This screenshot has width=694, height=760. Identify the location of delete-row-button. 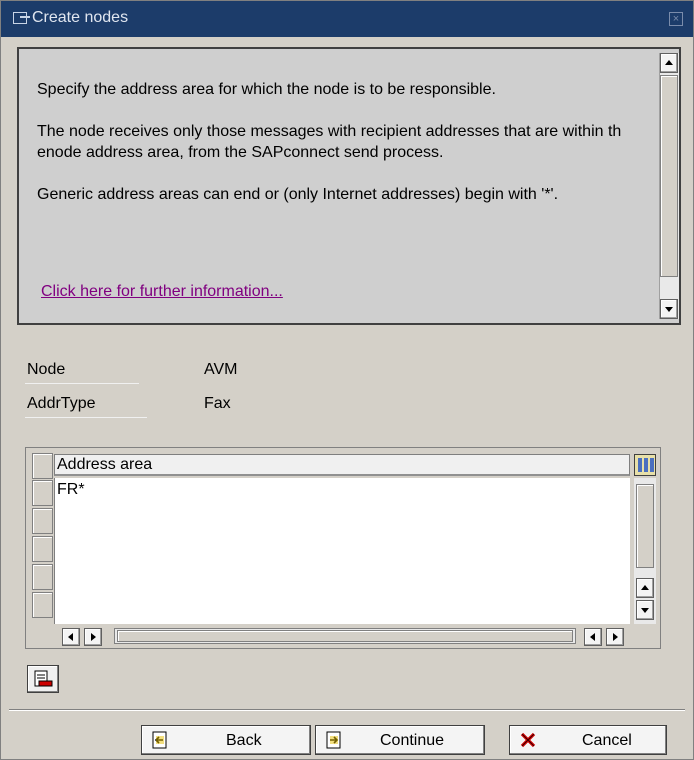
(43, 679).